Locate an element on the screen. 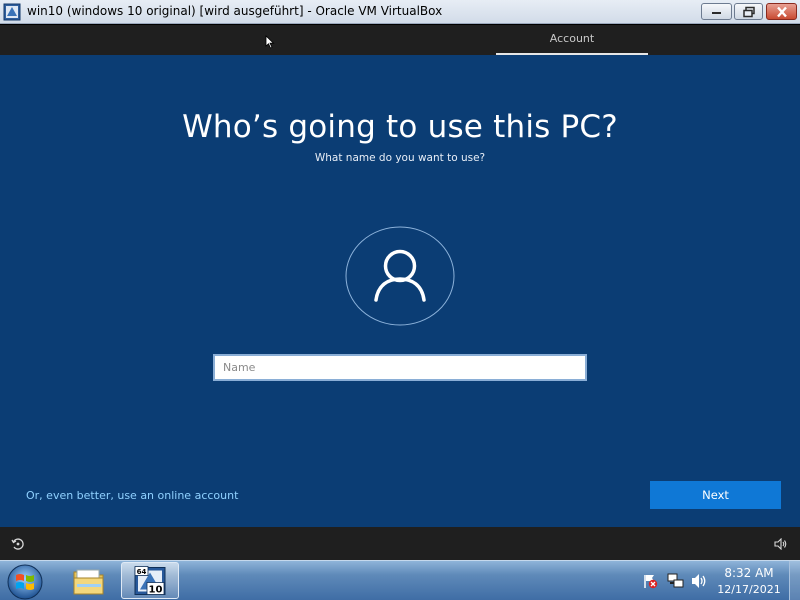  virtualbox-badge: 64 is located at coordinates (142, 572).